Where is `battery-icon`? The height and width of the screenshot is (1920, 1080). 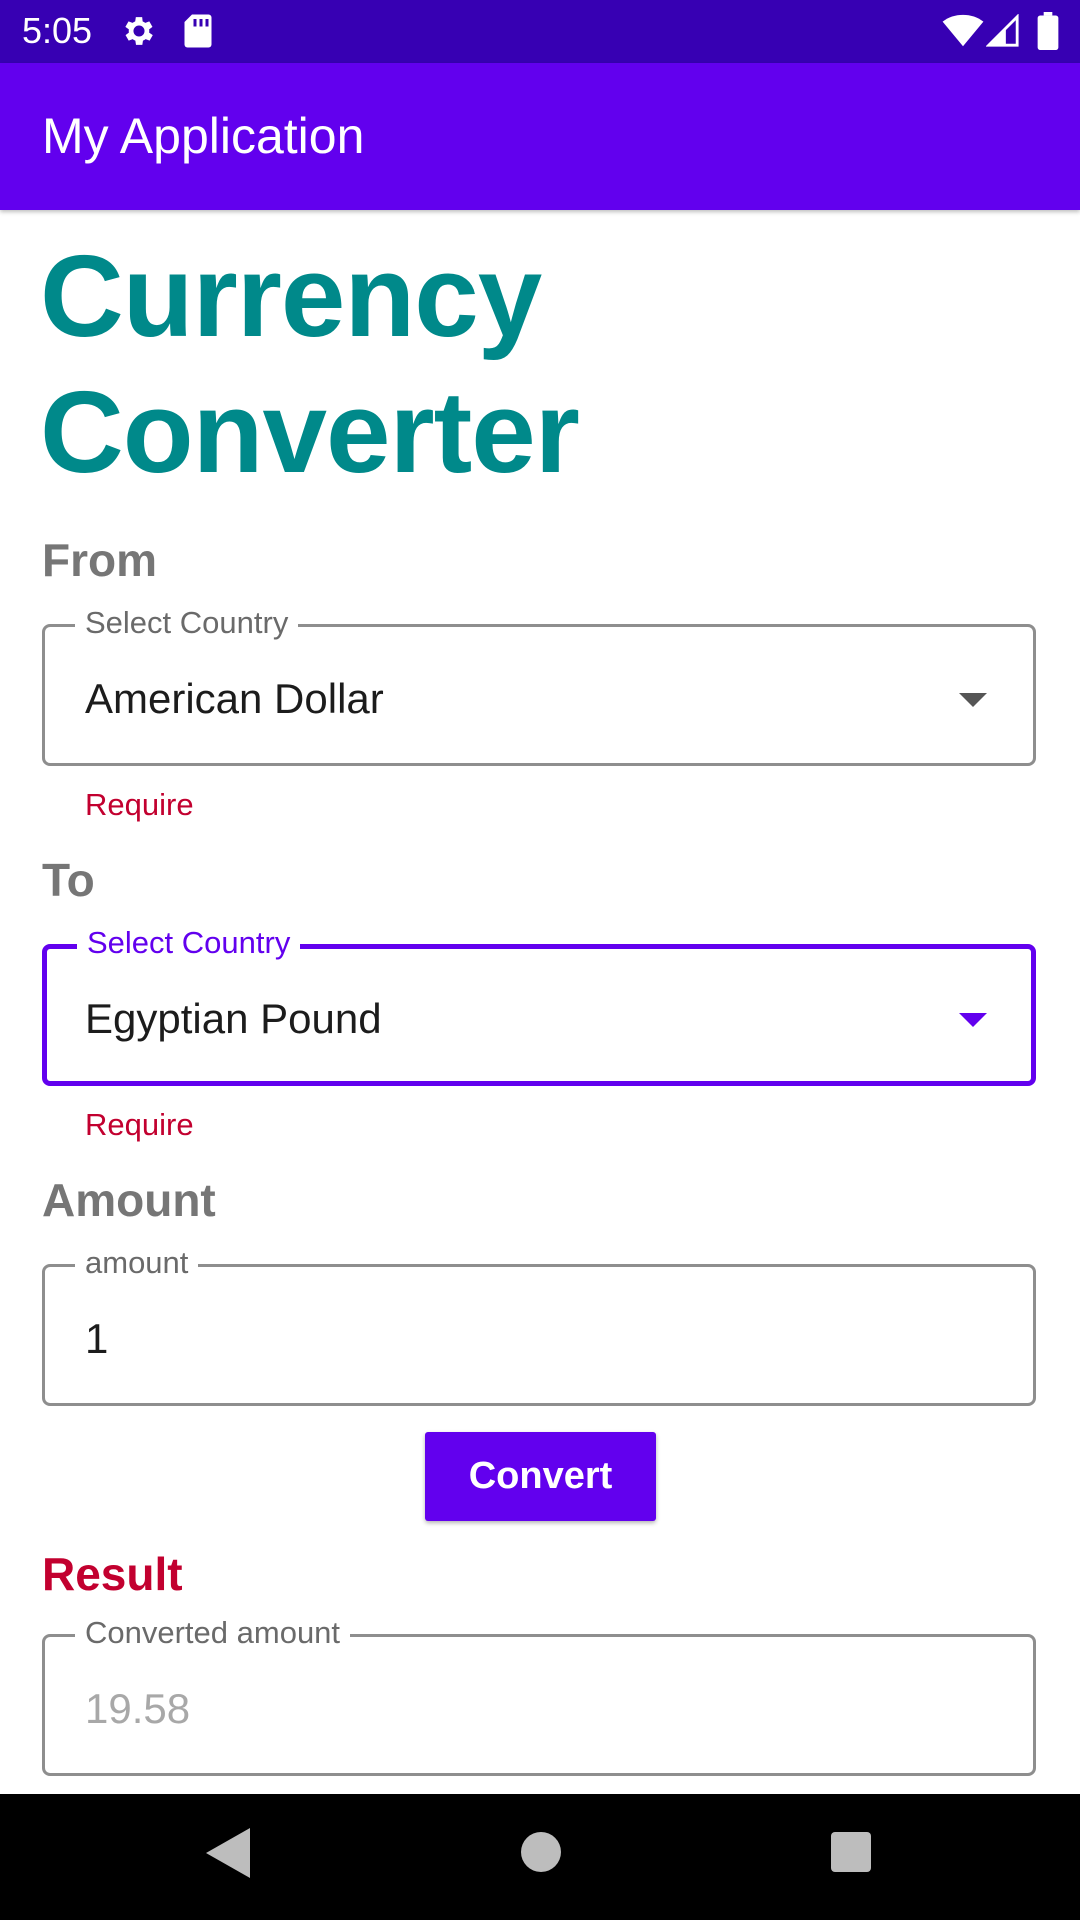
battery-icon is located at coordinates (1048, 31).